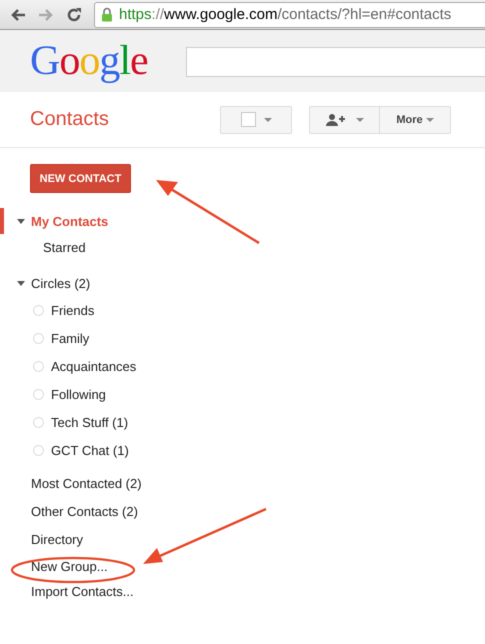 The height and width of the screenshot is (644, 485). What do you see at coordinates (335, 62) in the screenshot?
I see `search-field` at bounding box center [335, 62].